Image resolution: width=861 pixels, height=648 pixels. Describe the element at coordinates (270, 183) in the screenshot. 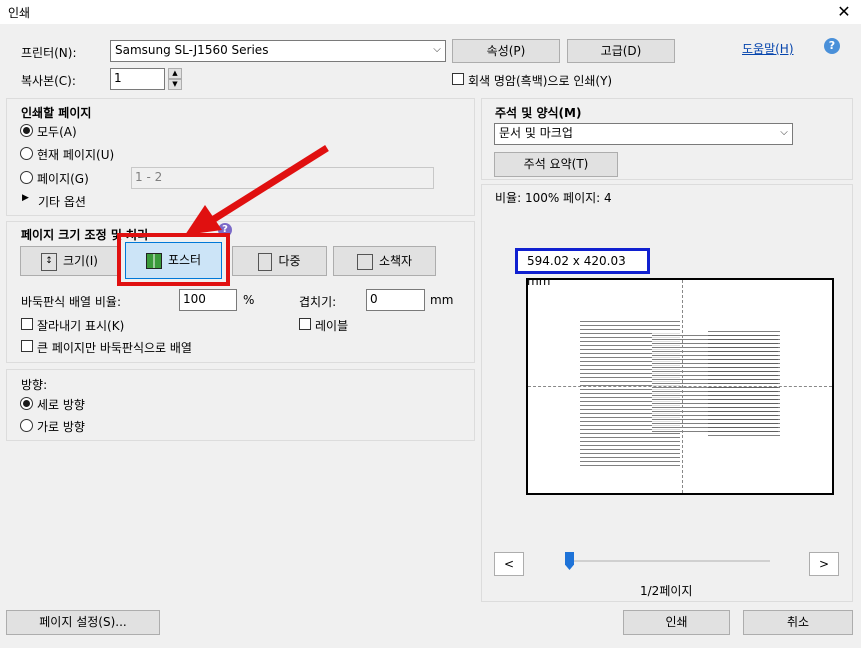

I see `annotation-arrow-line` at that location.